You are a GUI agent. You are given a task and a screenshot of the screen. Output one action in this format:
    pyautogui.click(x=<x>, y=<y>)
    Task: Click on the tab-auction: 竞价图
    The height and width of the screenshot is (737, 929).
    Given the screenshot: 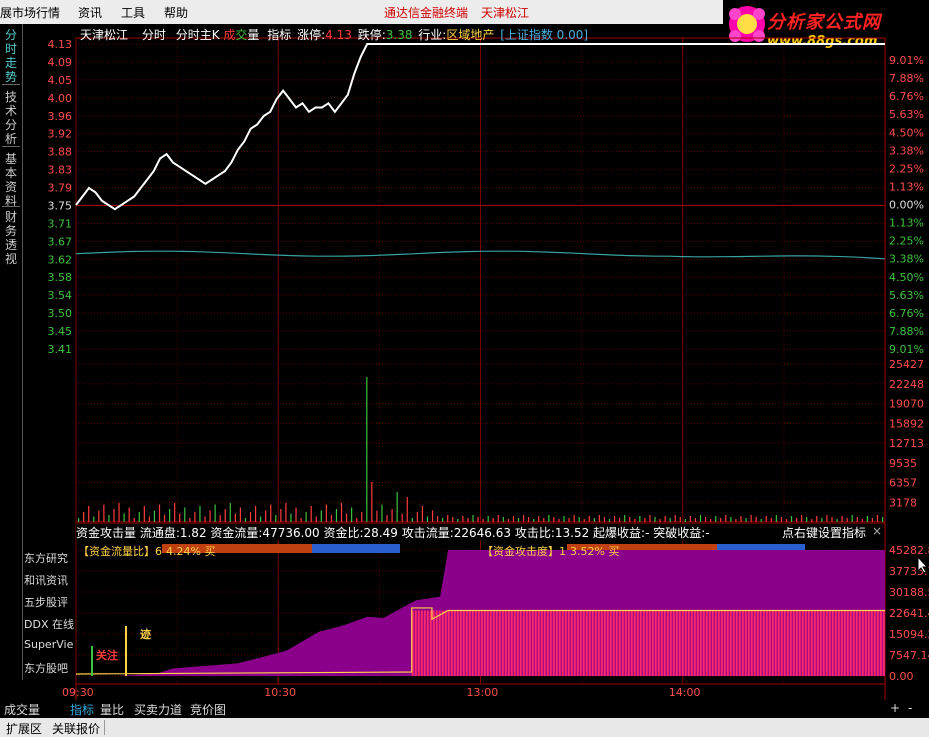 What is the action you would take?
    pyautogui.click(x=208, y=709)
    